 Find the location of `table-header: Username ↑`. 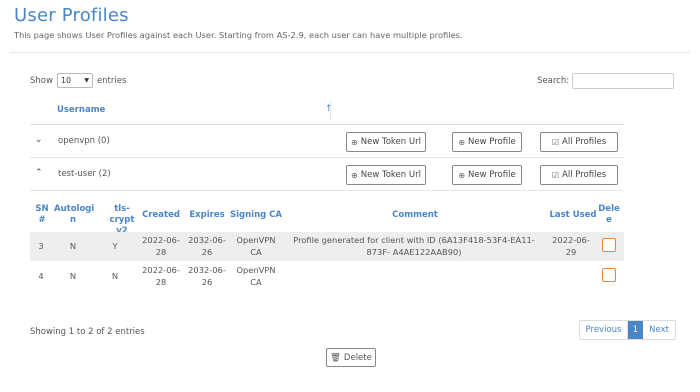

table-header: Username ↑ is located at coordinates (327, 111).